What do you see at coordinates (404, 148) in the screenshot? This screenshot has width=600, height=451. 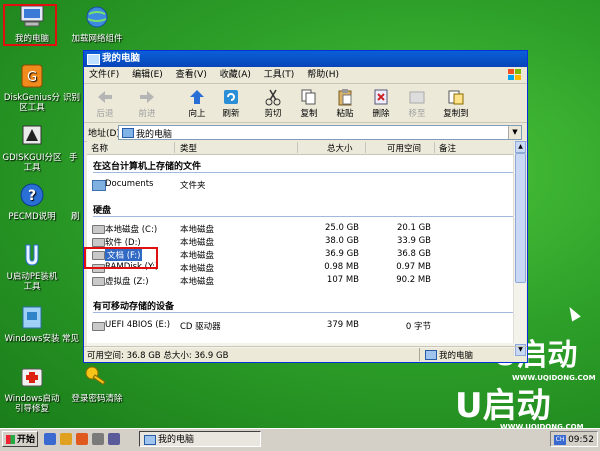 I see `column-free: 可用空间` at bounding box center [404, 148].